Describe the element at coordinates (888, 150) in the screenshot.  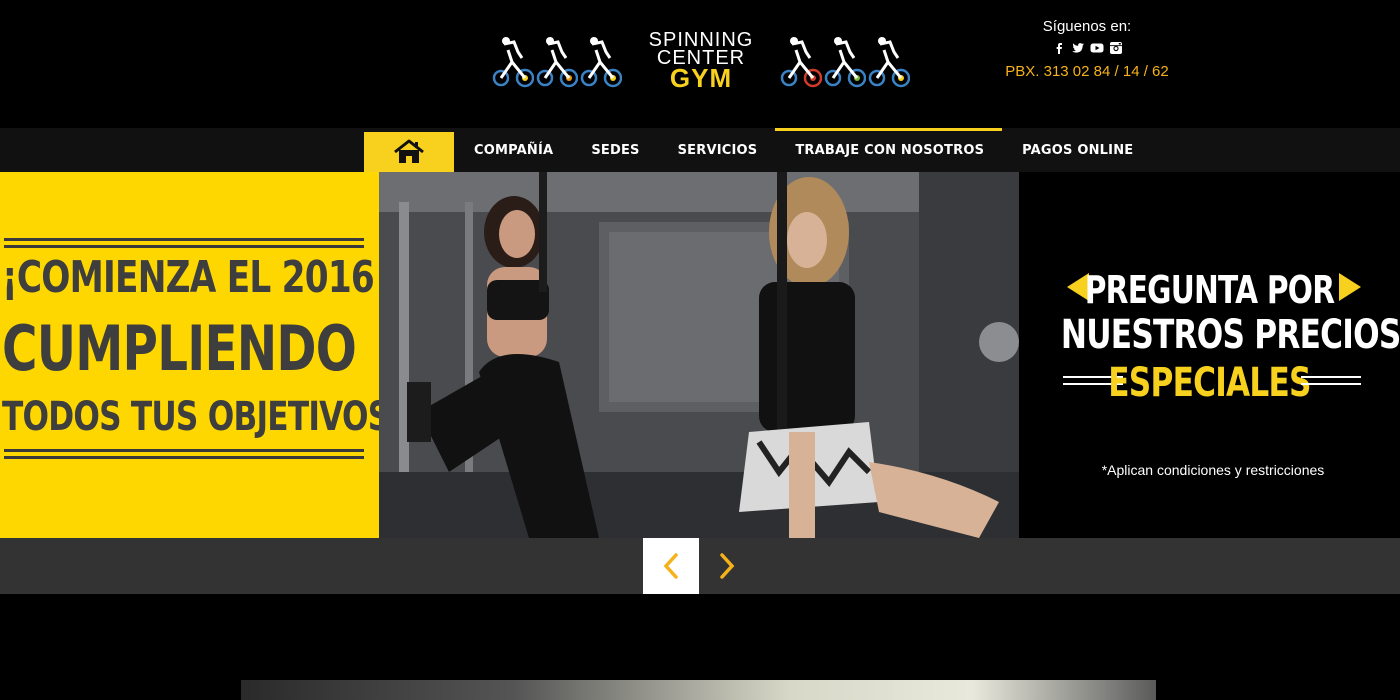
I see `nav-item-trabaje-con-nosotros: TRABAJE CON NOSOTROS` at that location.